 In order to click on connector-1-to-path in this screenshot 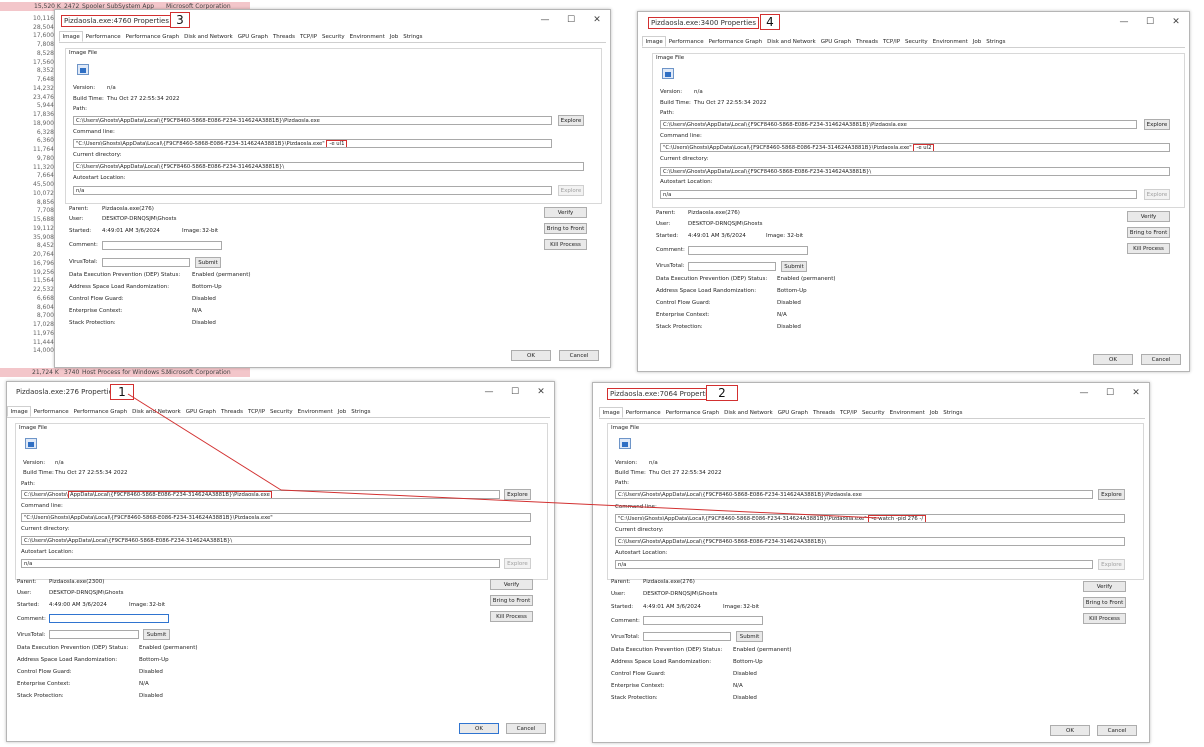, I will do `click(204, 442)`.